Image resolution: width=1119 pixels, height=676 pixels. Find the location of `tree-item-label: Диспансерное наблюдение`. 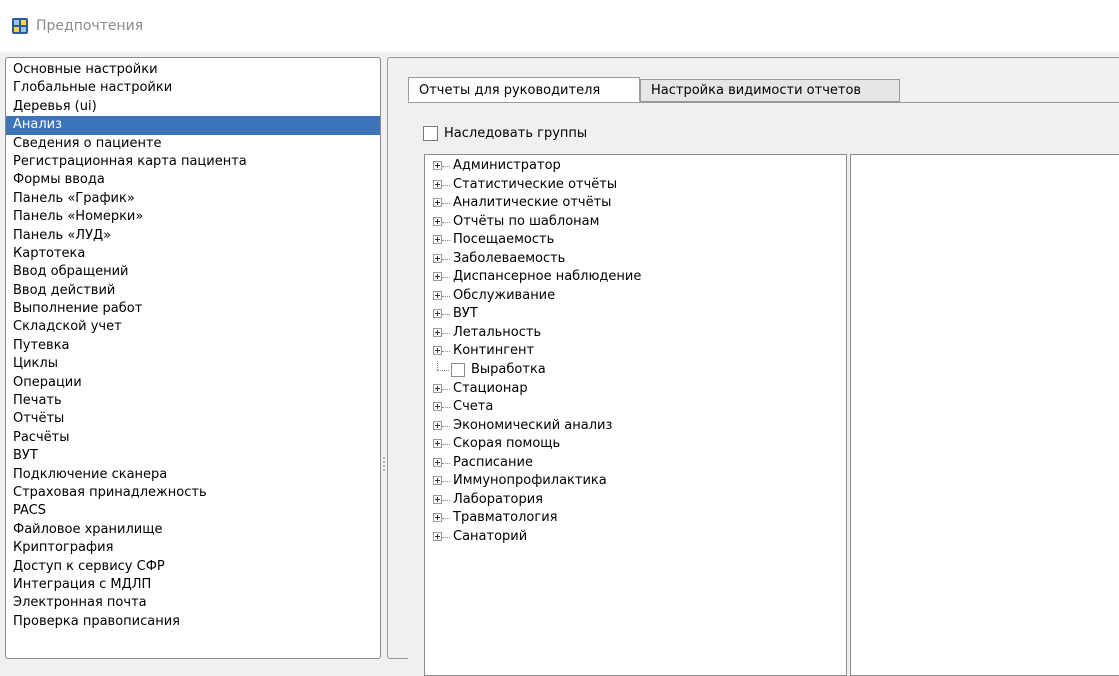

tree-item-label: Диспансерное наблюдение is located at coordinates (547, 277).